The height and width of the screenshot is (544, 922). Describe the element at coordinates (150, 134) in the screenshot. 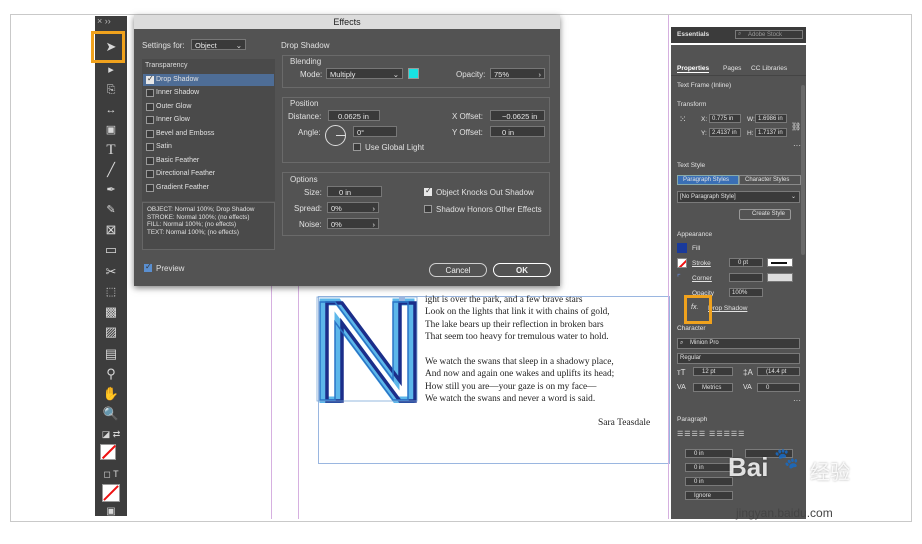

I see `bevel-emboss-checkbox` at that location.